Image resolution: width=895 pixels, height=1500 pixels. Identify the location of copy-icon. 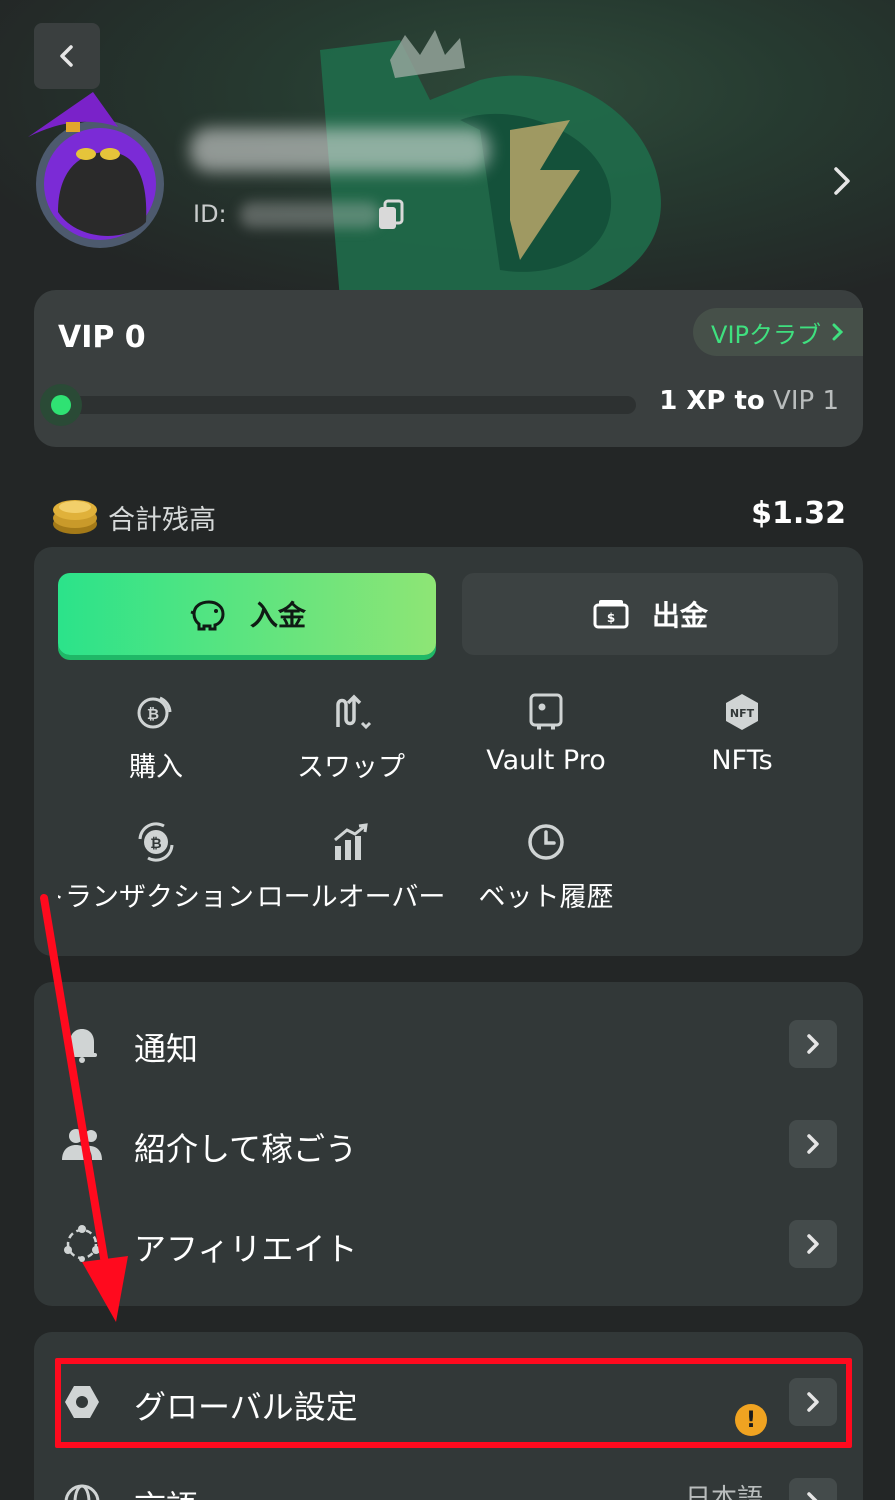
(391, 215).